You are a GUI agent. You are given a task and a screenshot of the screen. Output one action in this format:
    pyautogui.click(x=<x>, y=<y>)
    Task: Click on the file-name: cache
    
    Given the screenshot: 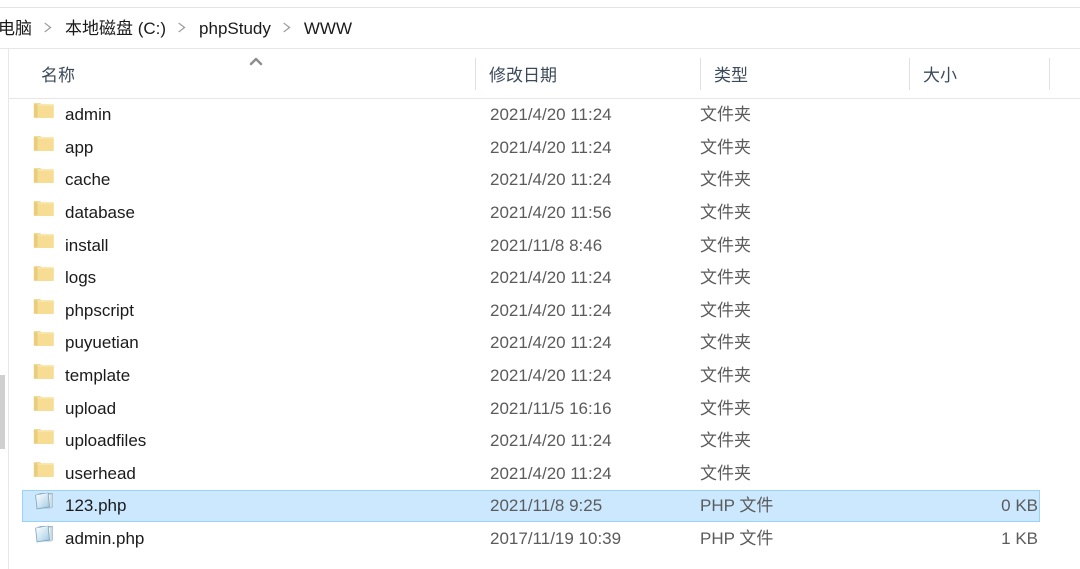 What is the action you would take?
    pyautogui.click(x=88, y=180)
    